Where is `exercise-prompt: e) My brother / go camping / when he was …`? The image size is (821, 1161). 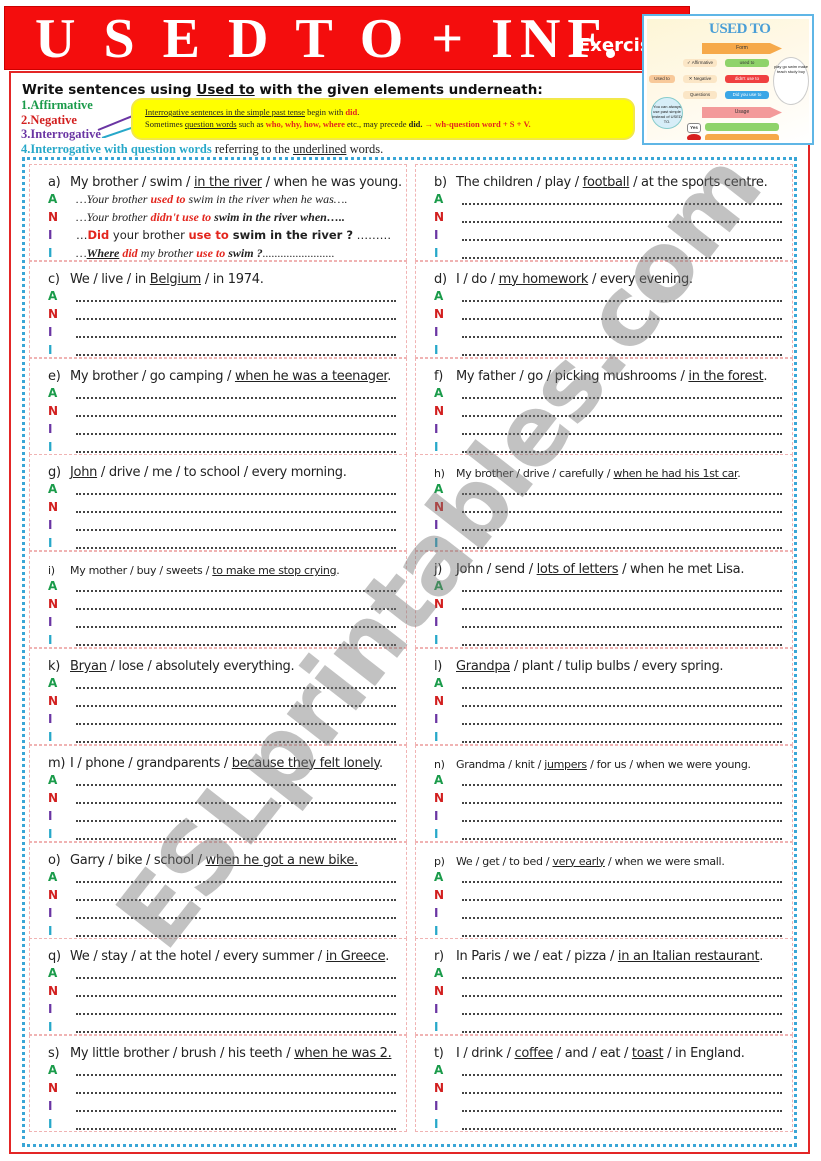 exercise-prompt: e) My brother / go camping / when he was … is located at coordinates (219, 376).